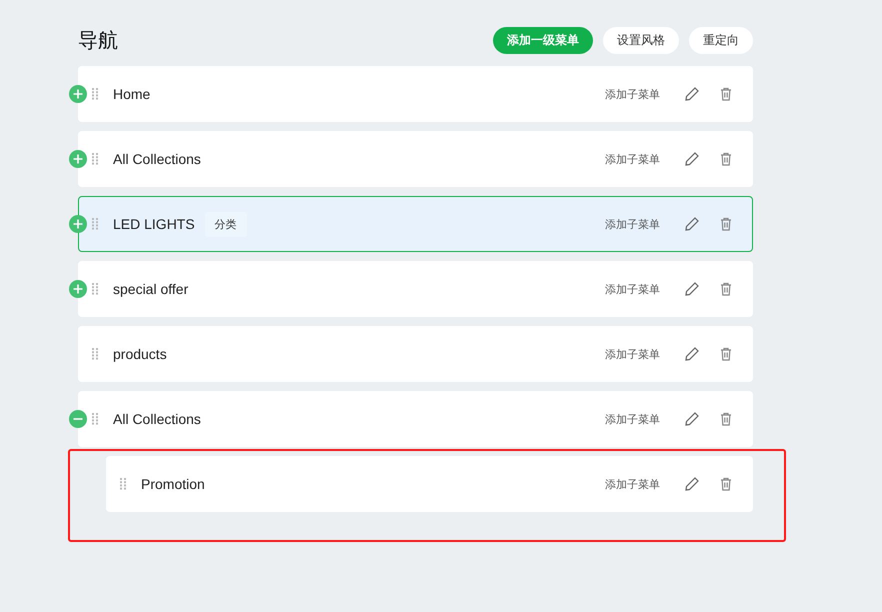  I want to click on action-button: 重定向, so click(721, 40).